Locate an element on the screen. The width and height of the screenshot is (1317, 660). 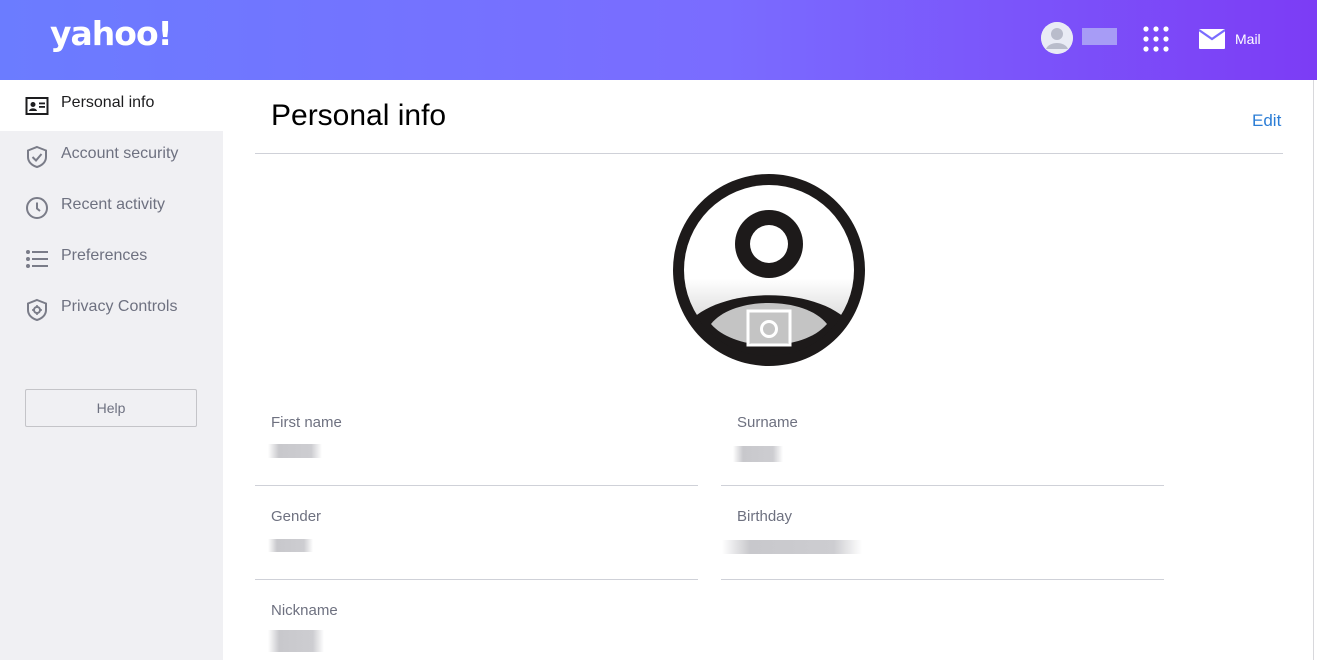
profile-avatar-icon is located at coordinates (769, 270).